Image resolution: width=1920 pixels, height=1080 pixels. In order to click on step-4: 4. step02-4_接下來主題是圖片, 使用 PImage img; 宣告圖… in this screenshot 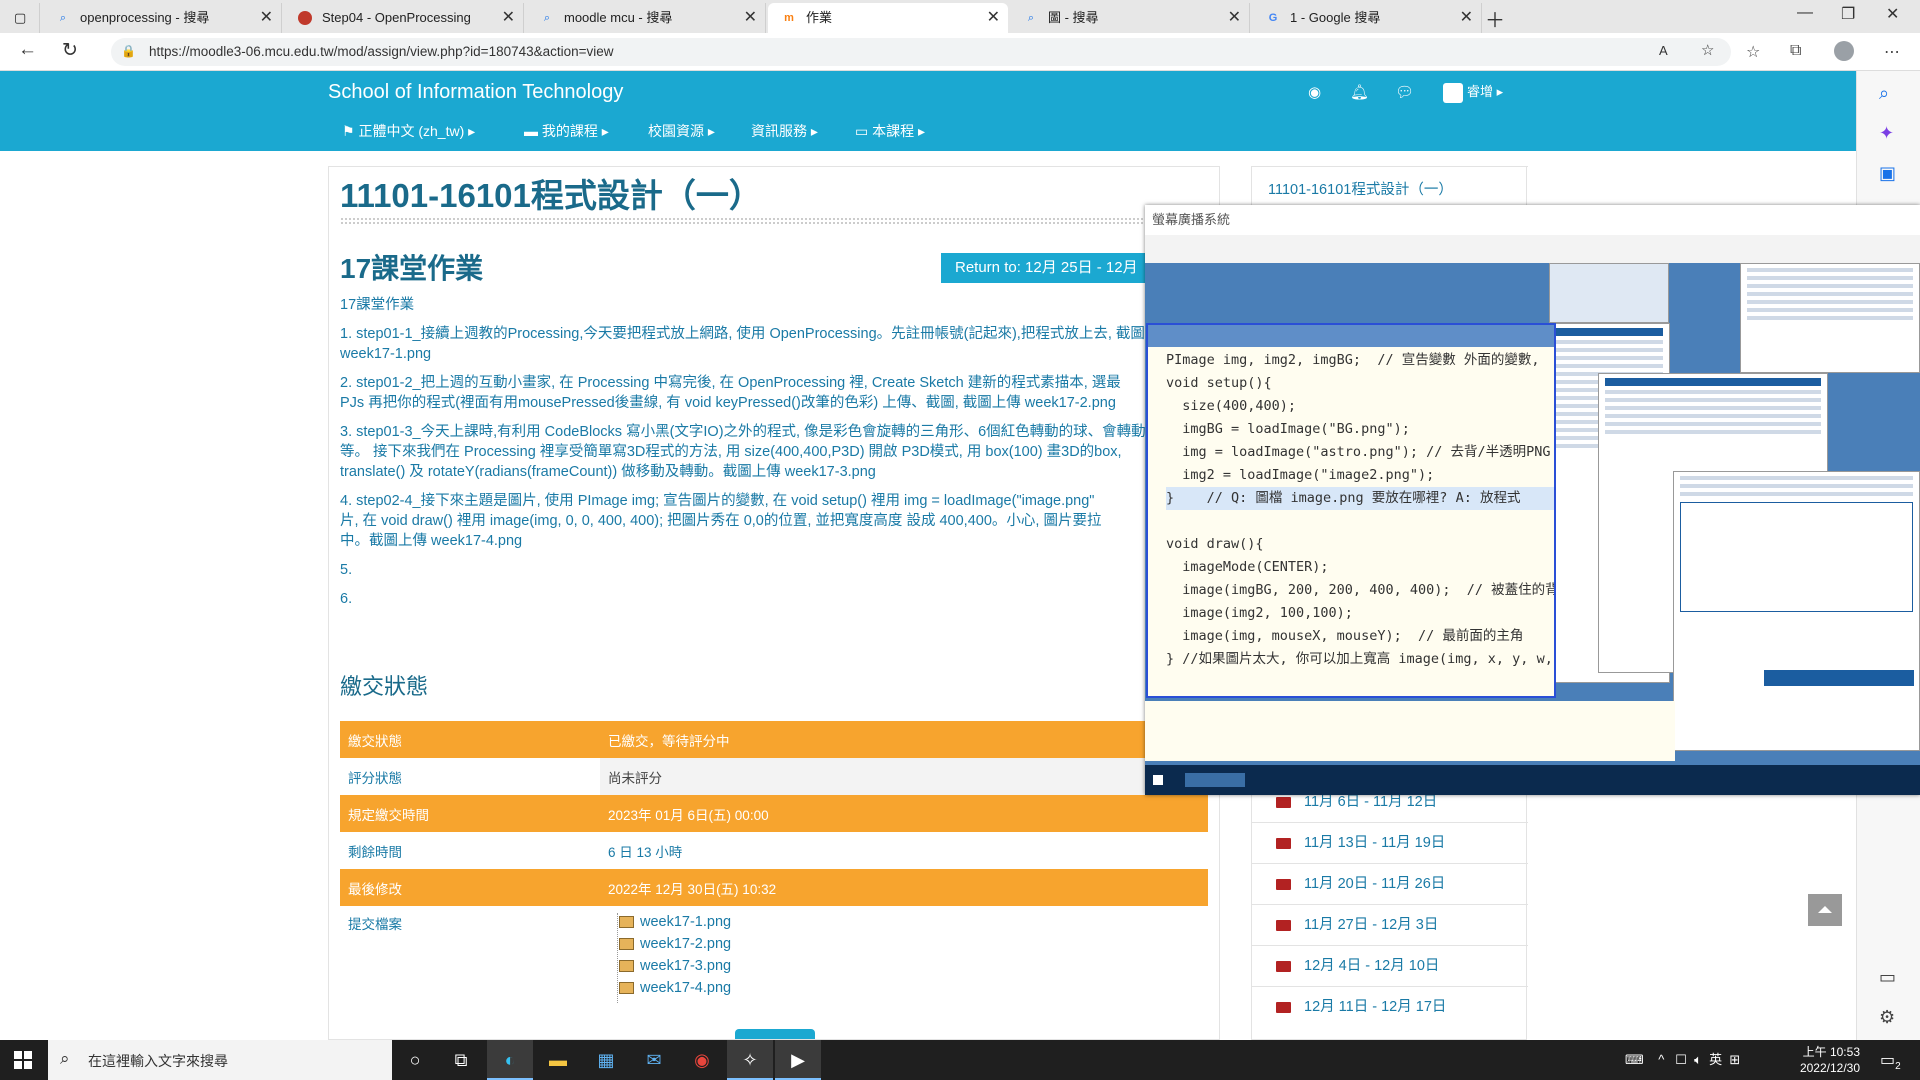, I will do `click(779, 521)`.